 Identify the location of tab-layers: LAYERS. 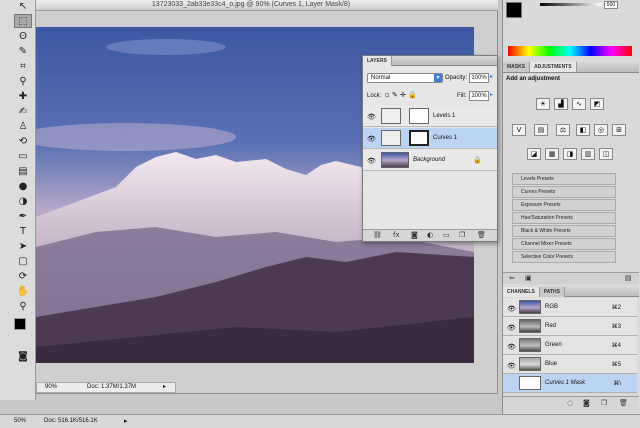
(377, 61).